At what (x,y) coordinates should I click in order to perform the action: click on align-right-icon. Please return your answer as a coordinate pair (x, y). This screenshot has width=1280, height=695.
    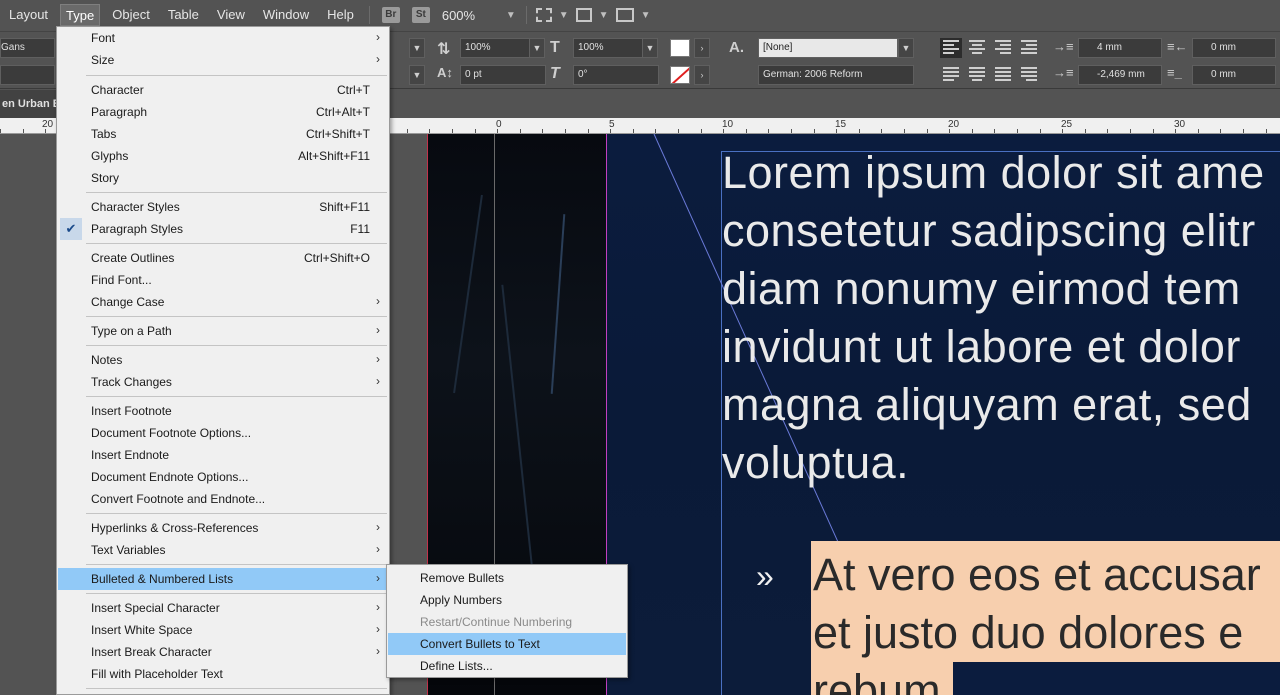
    Looking at the image, I should click on (1003, 48).